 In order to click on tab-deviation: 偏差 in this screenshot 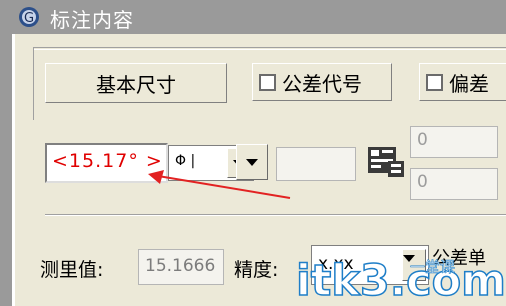, I will do `click(462, 82)`.